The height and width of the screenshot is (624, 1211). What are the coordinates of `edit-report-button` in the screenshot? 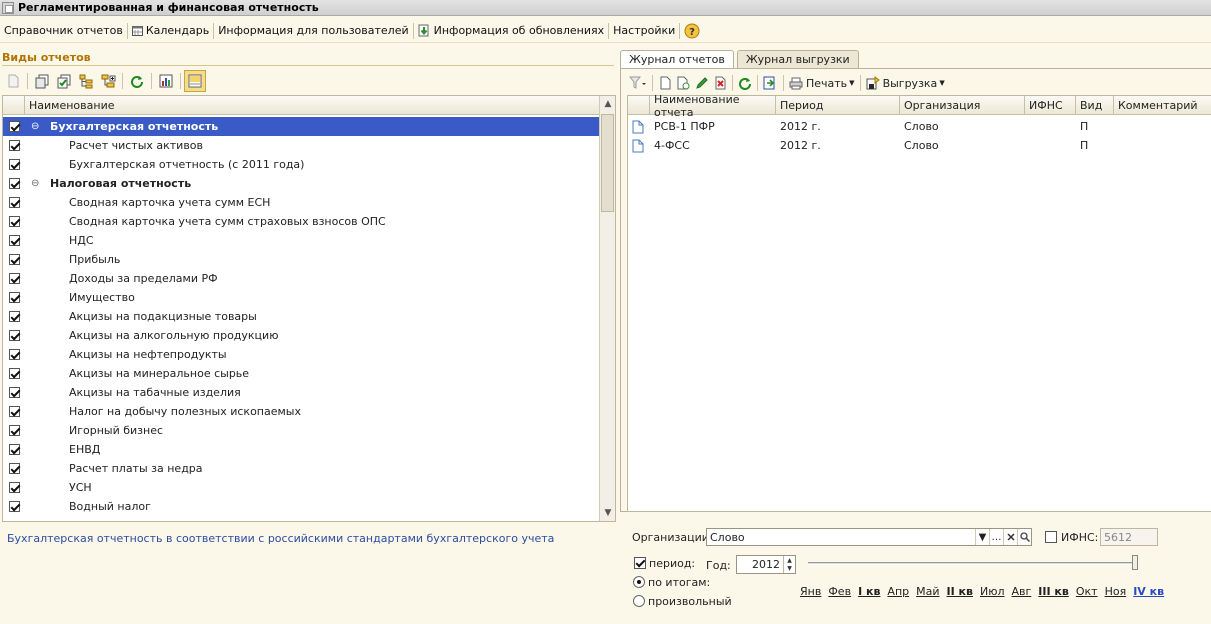 It's located at (702, 83).